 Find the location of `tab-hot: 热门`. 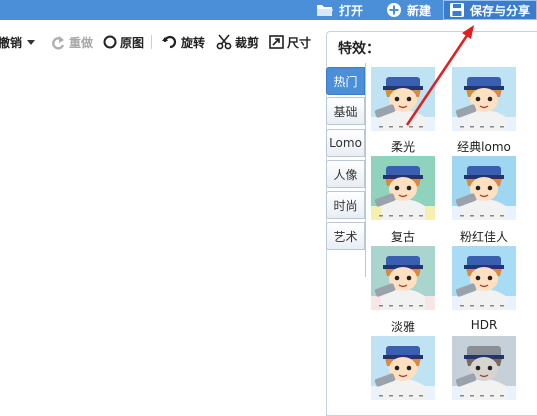

tab-hot: 热门 is located at coordinates (345, 81).